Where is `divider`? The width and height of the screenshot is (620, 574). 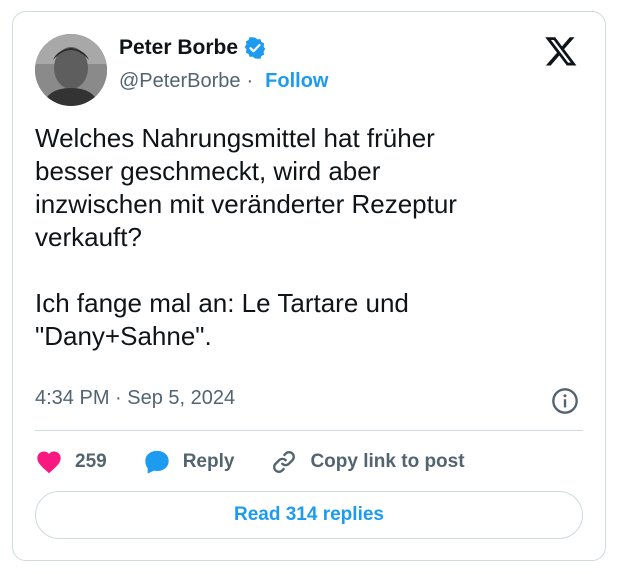 divider is located at coordinates (309, 430).